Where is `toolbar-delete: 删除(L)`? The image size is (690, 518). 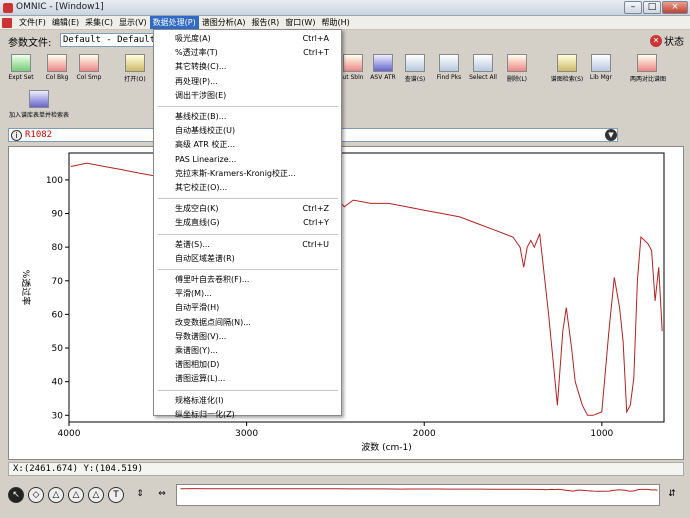 toolbar-delete: 删除(L) is located at coordinates (517, 68).